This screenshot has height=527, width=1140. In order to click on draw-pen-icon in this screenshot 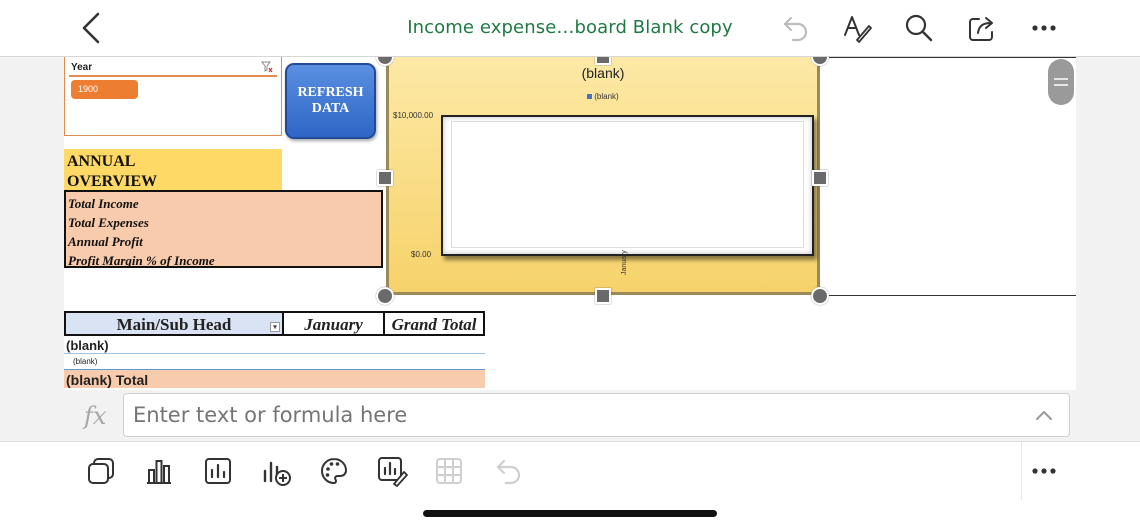, I will do `click(857, 28)`.